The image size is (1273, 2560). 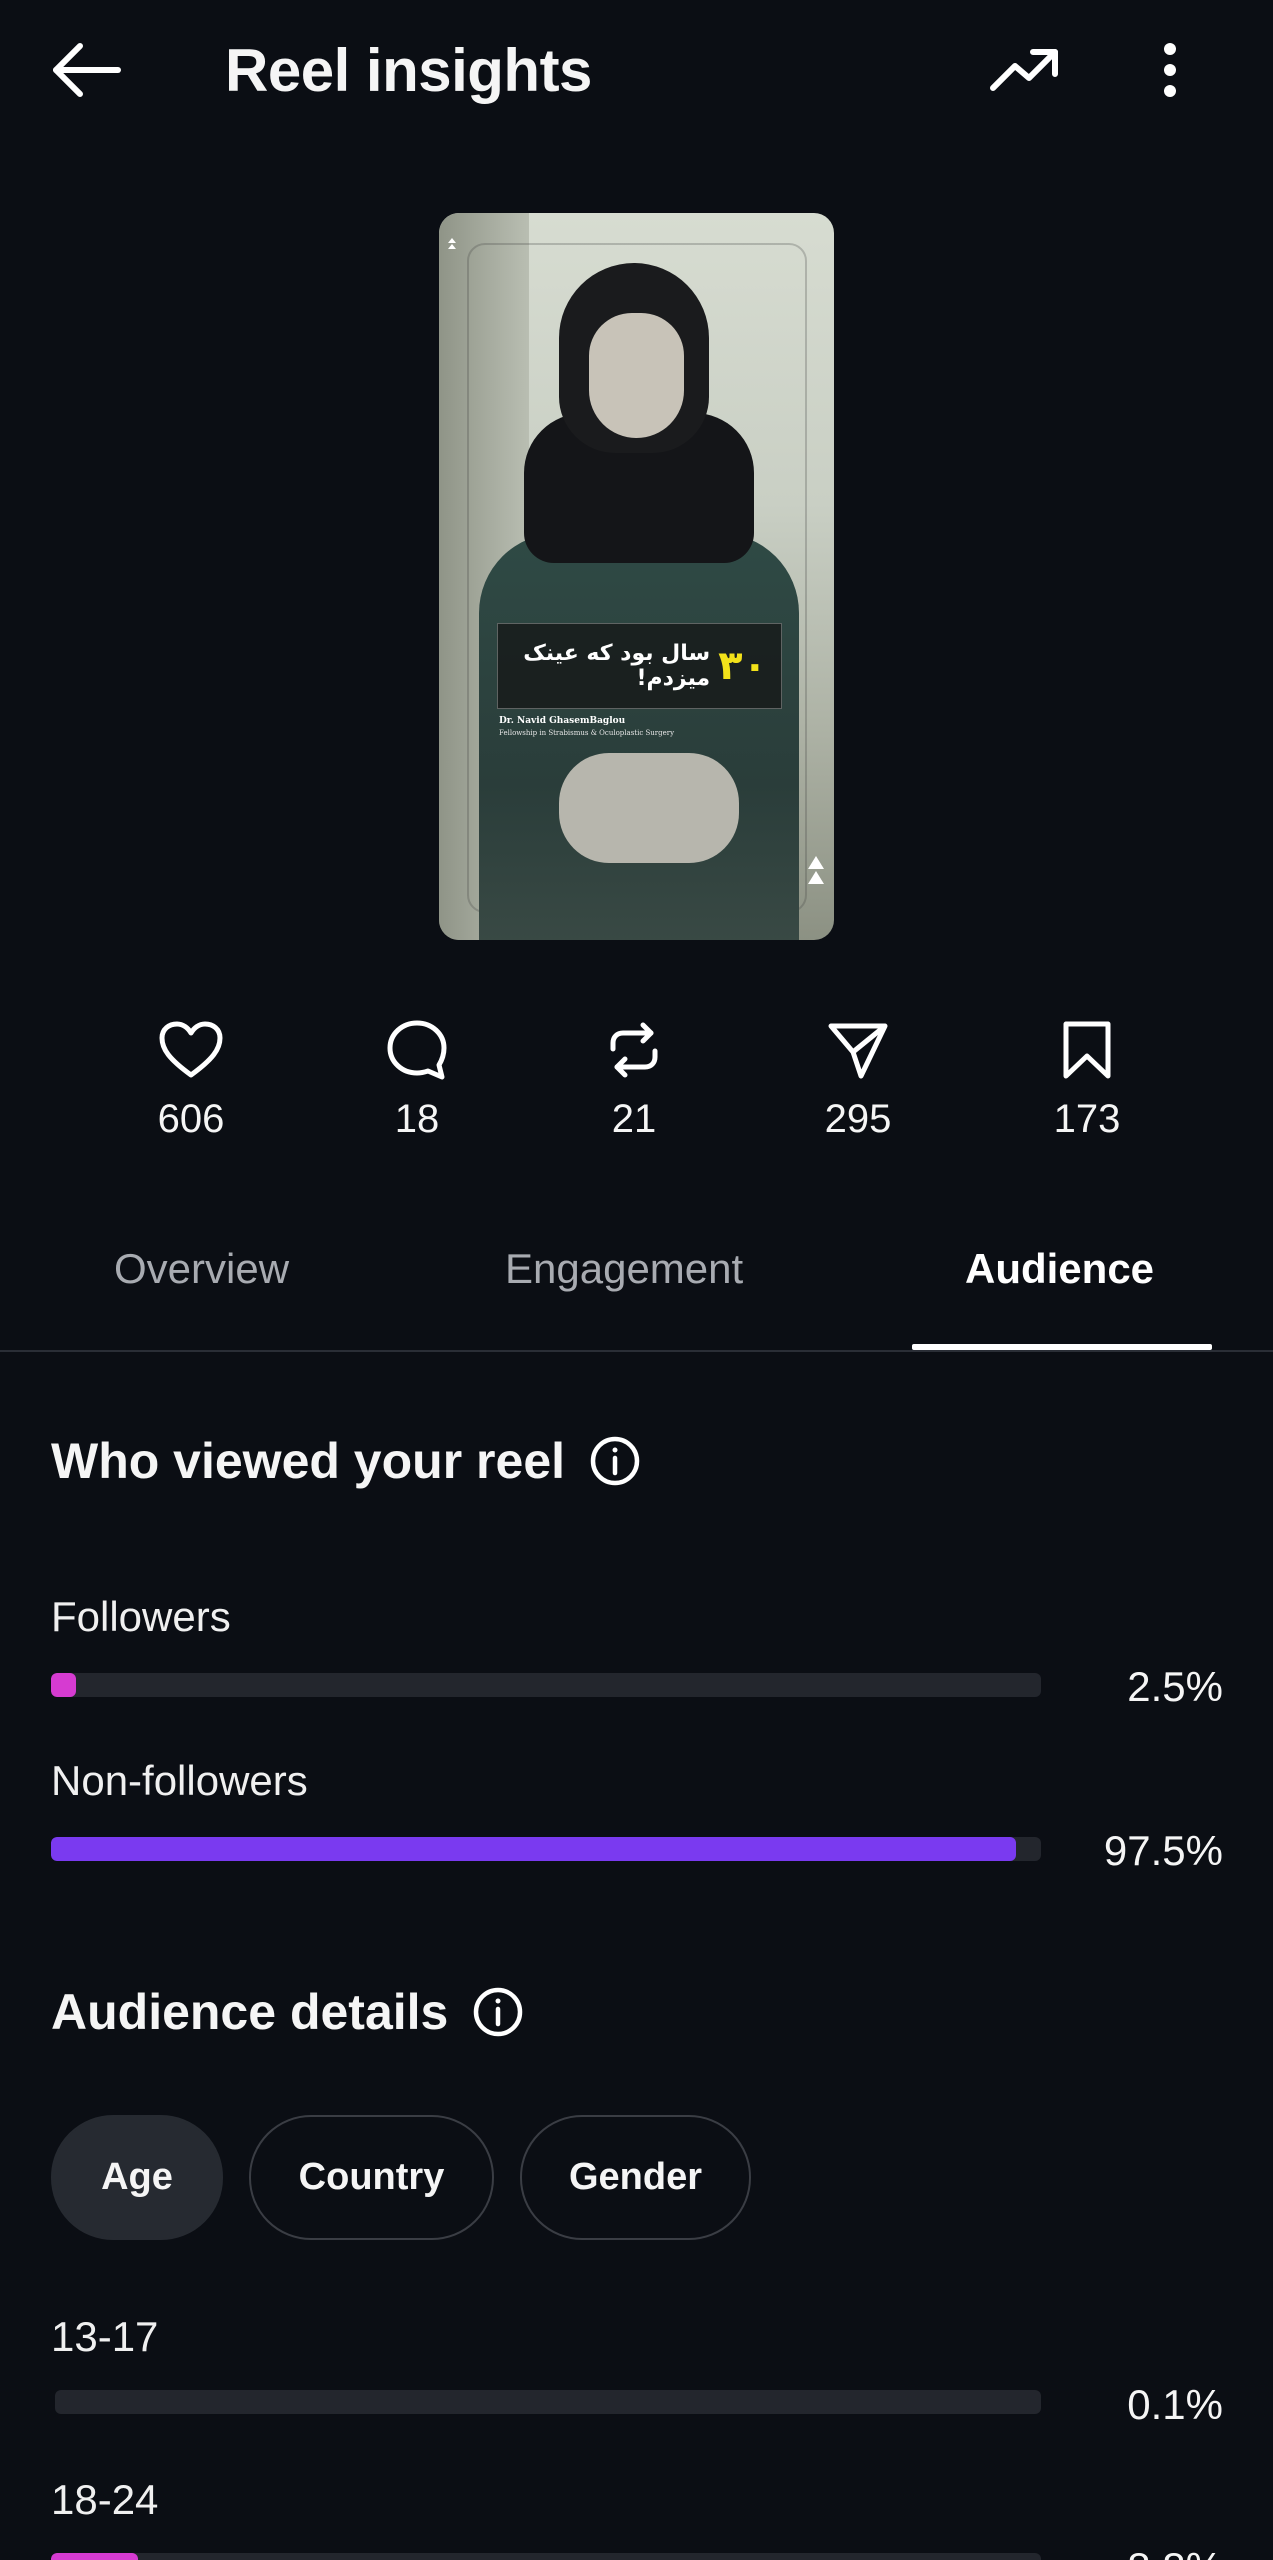 I want to click on top-app-bar: Reel insights, so click(x=636, y=75).